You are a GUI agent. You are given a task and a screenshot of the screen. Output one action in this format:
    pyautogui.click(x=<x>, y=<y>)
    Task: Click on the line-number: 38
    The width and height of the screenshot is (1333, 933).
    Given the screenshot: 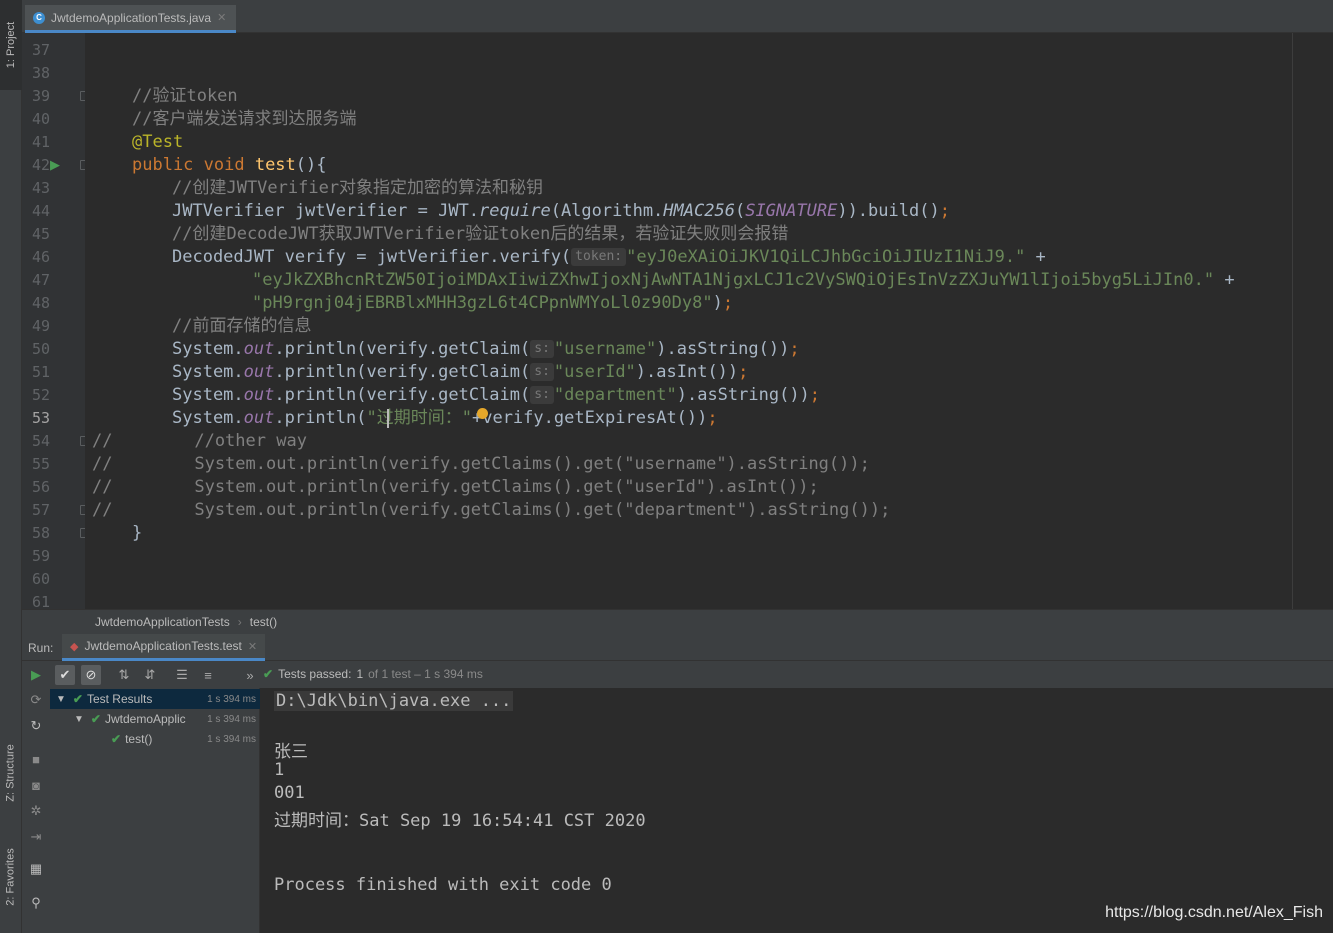 What is the action you would take?
    pyautogui.click(x=40, y=73)
    